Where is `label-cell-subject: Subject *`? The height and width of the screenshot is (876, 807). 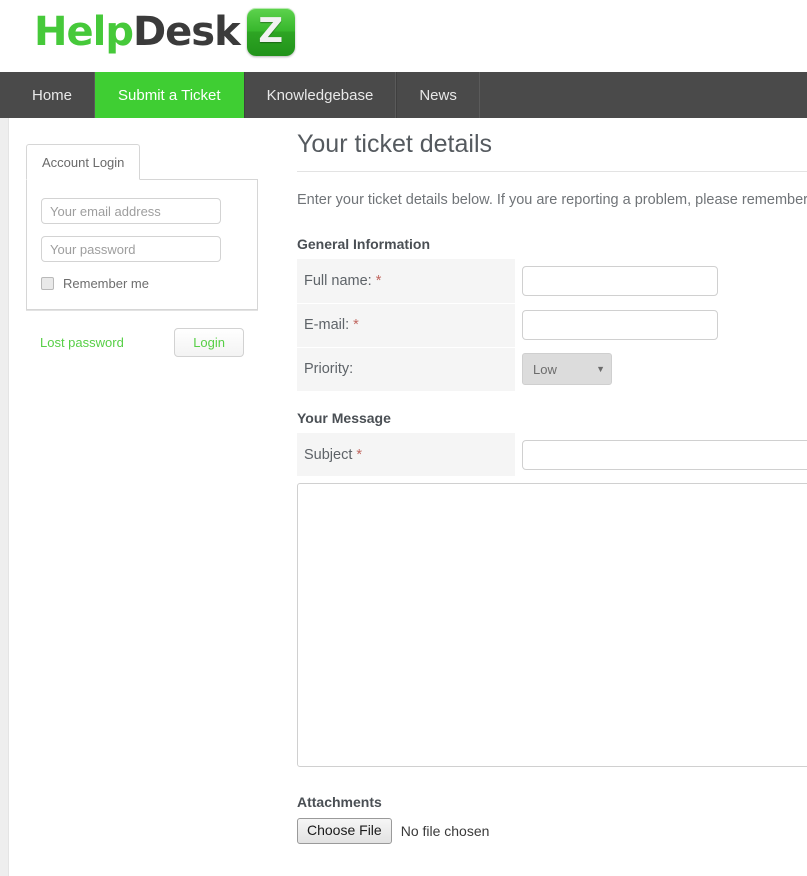
label-cell-subject: Subject * is located at coordinates (406, 455).